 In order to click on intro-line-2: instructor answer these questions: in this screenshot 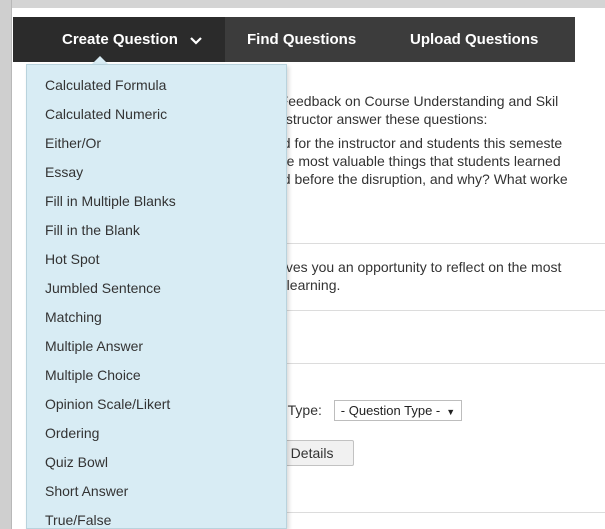, I will do `click(381, 119)`.